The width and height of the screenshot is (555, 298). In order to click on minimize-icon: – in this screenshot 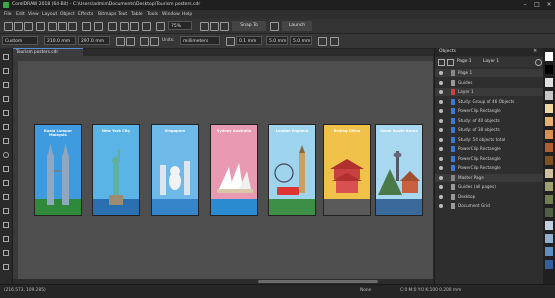, I will do `click(525, 5)`.